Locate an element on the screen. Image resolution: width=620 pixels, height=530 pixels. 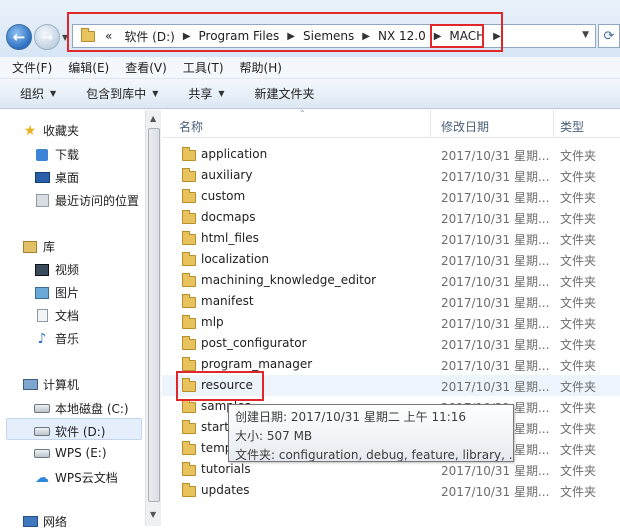
file-name: mlp is located at coordinates (212, 322).